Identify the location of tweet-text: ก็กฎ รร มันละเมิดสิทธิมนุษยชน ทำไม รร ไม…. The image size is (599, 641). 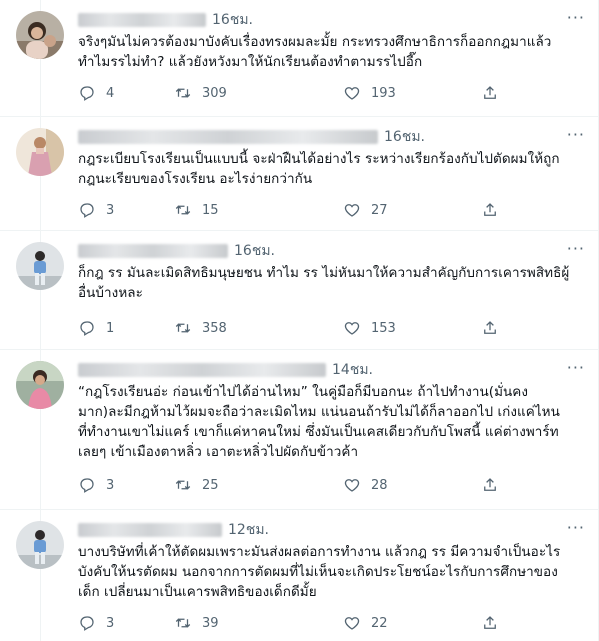
(324, 283).